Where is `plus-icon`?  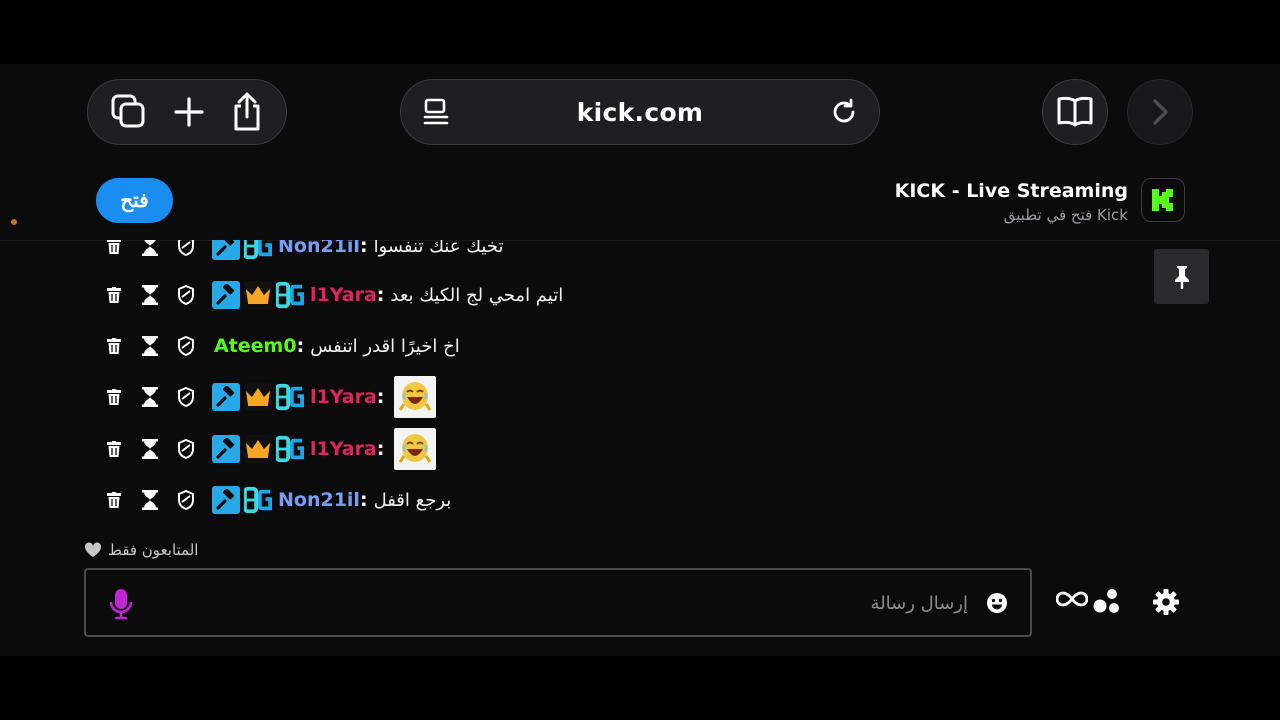
plus-icon is located at coordinates (189, 112).